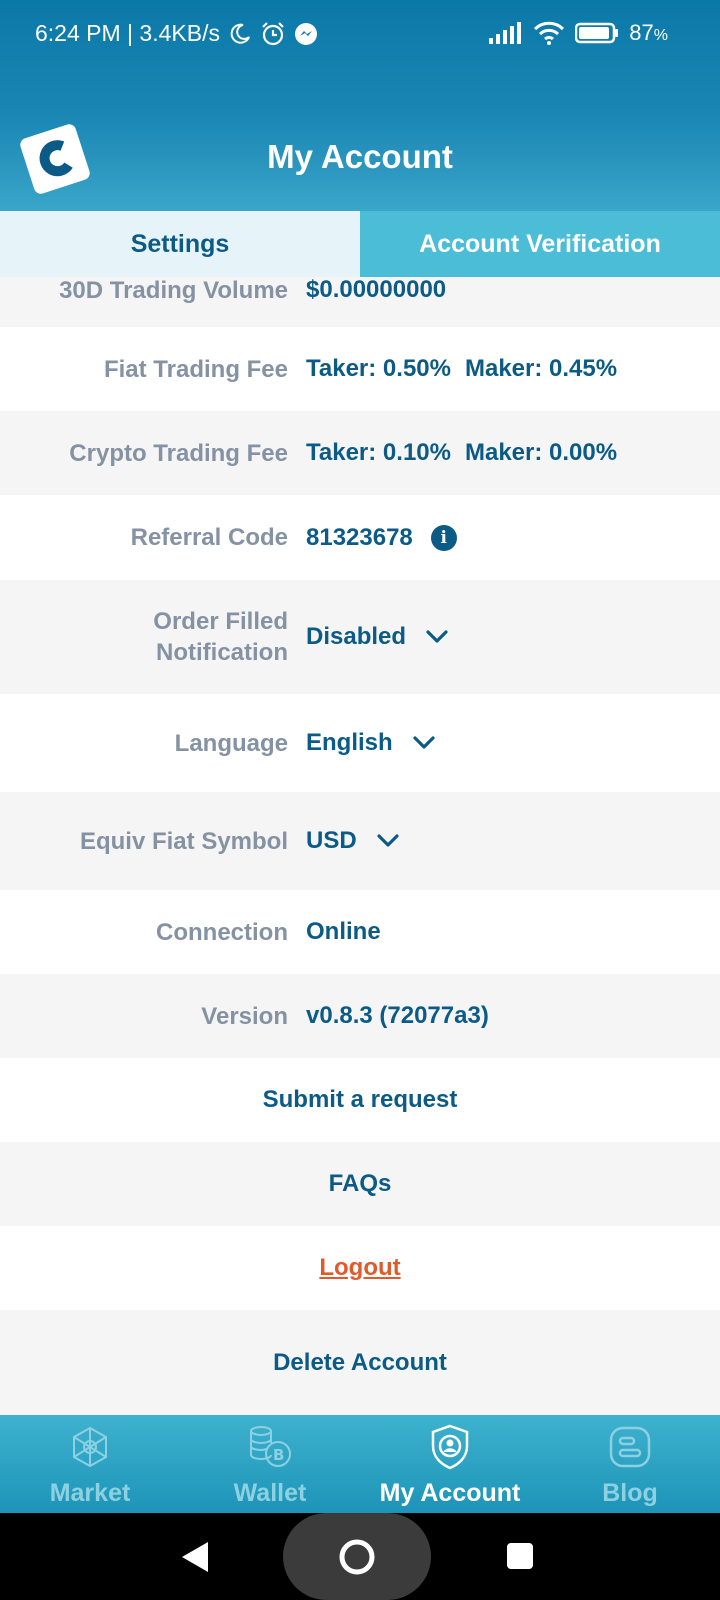  I want to click on row-trading-volume: 30D Trading Volume $0.00000000, so click(360, 302).